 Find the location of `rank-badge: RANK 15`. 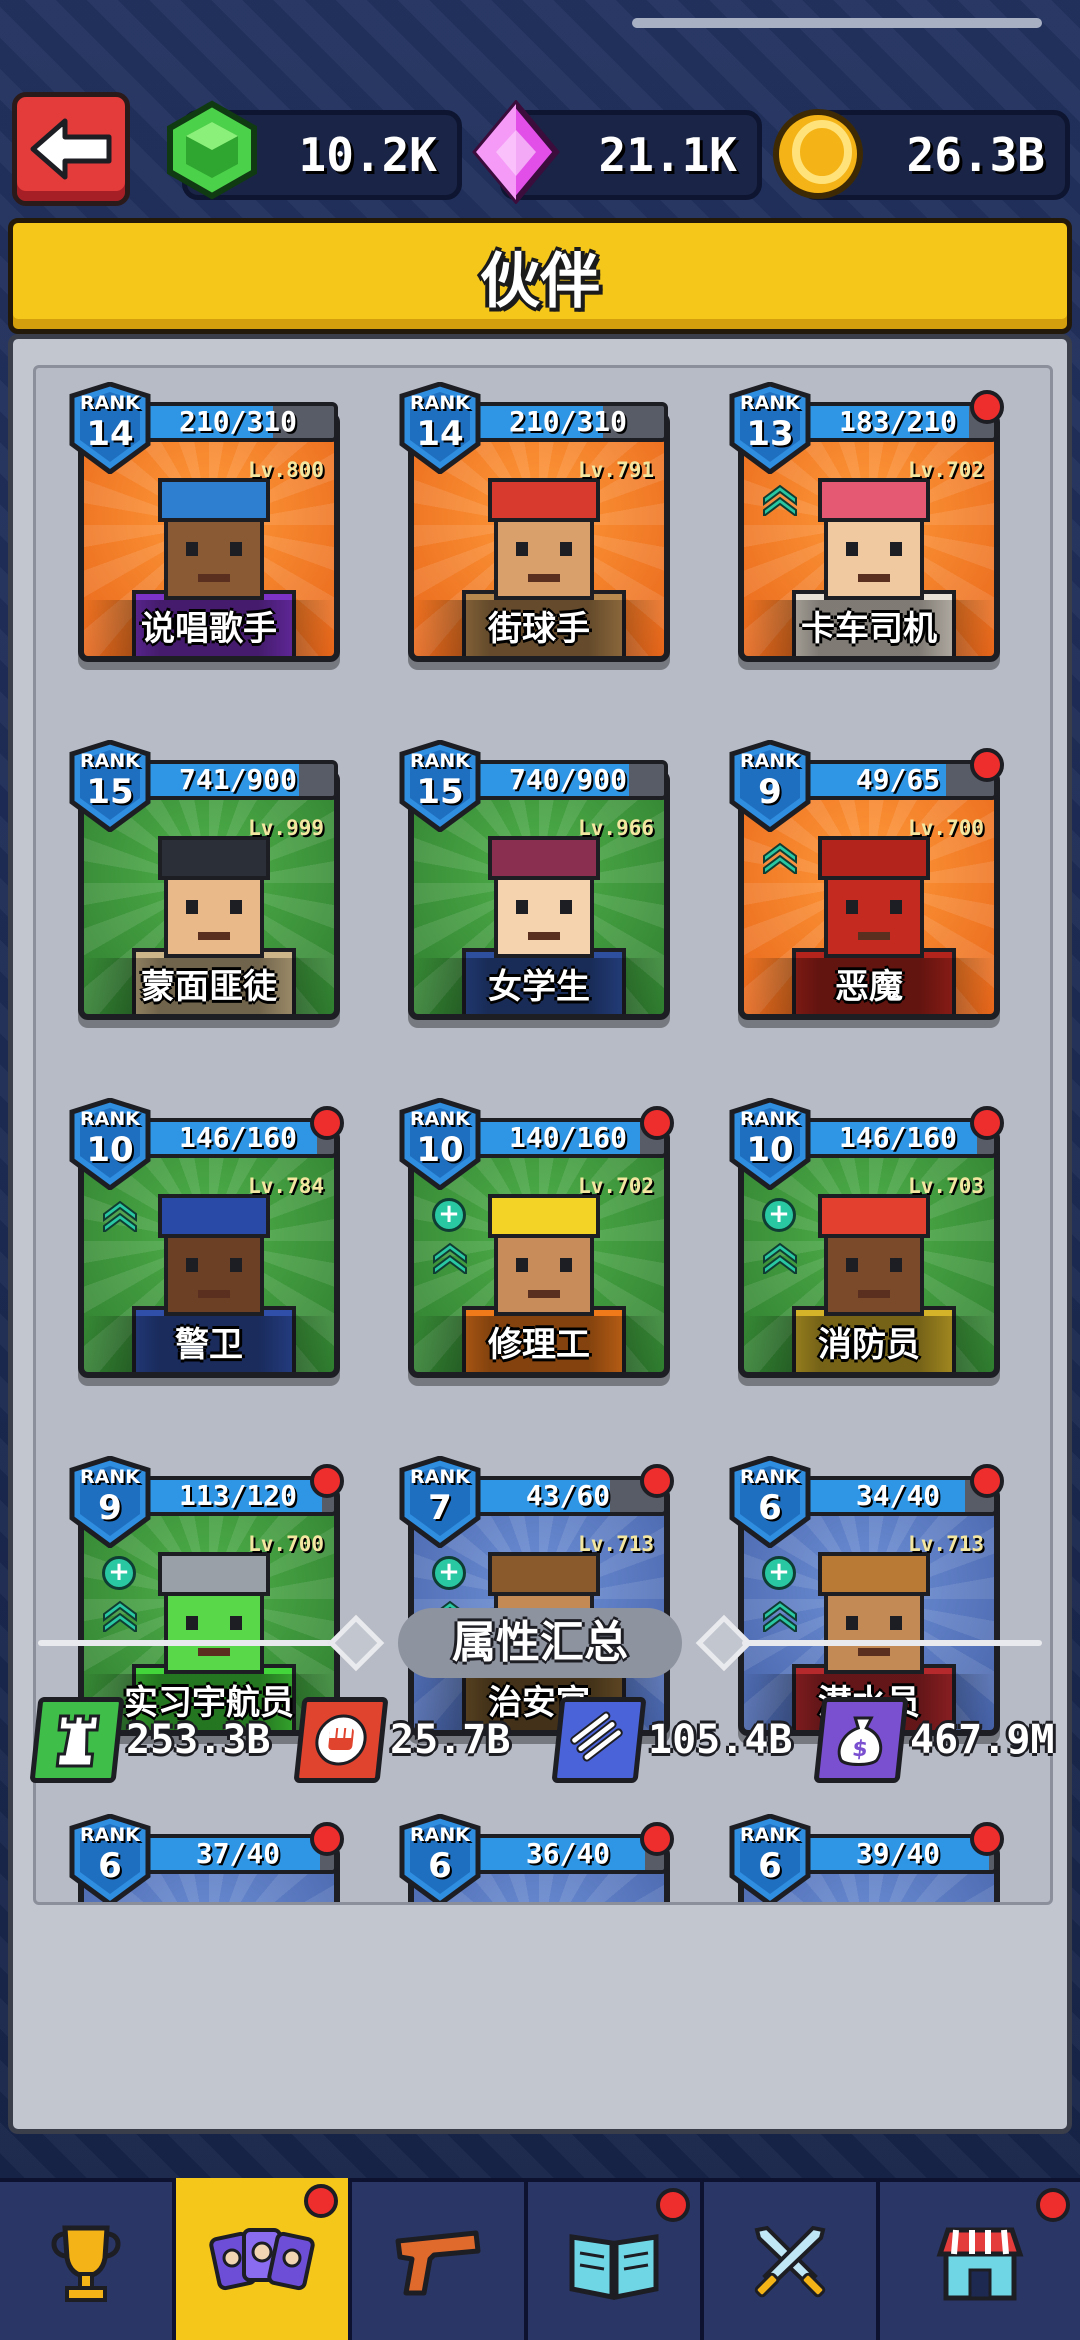

rank-badge: RANK 15 is located at coordinates (440, 786).